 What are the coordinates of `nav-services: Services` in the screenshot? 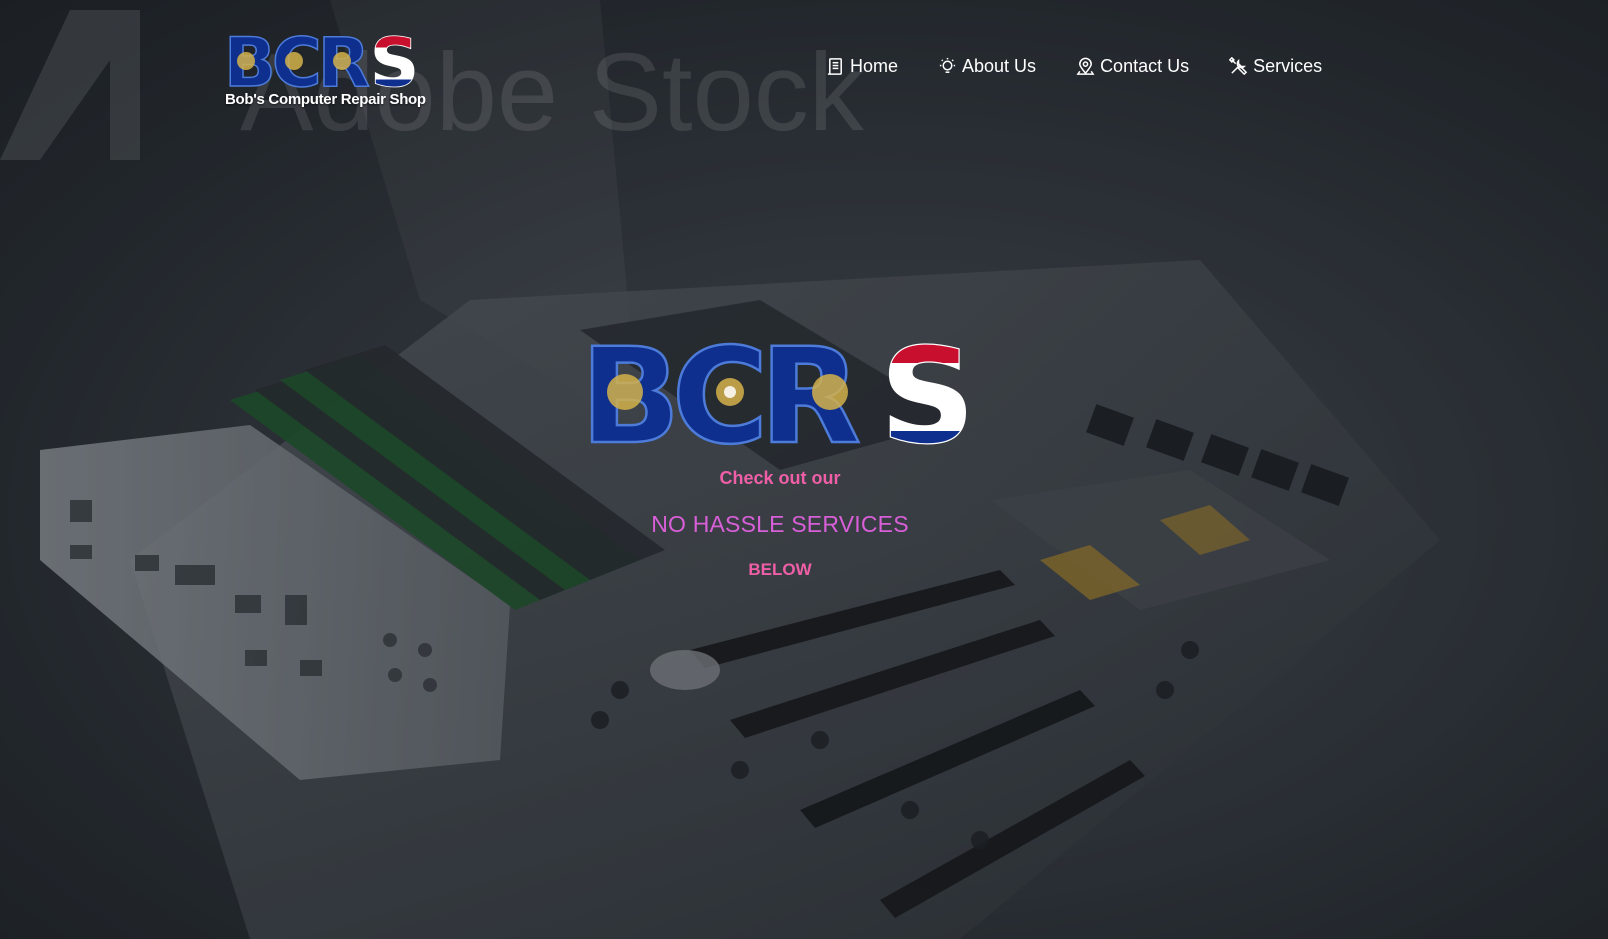 It's located at (1275, 66).